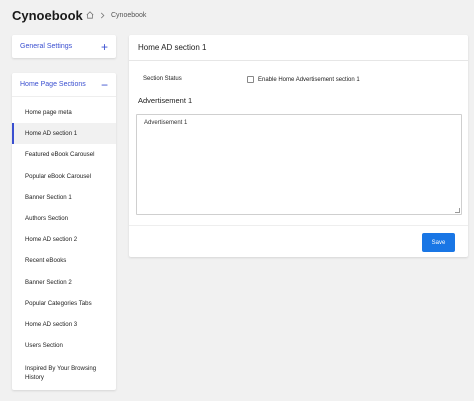 This screenshot has width=474, height=401. I want to click on home-icon, so click(90, 15).